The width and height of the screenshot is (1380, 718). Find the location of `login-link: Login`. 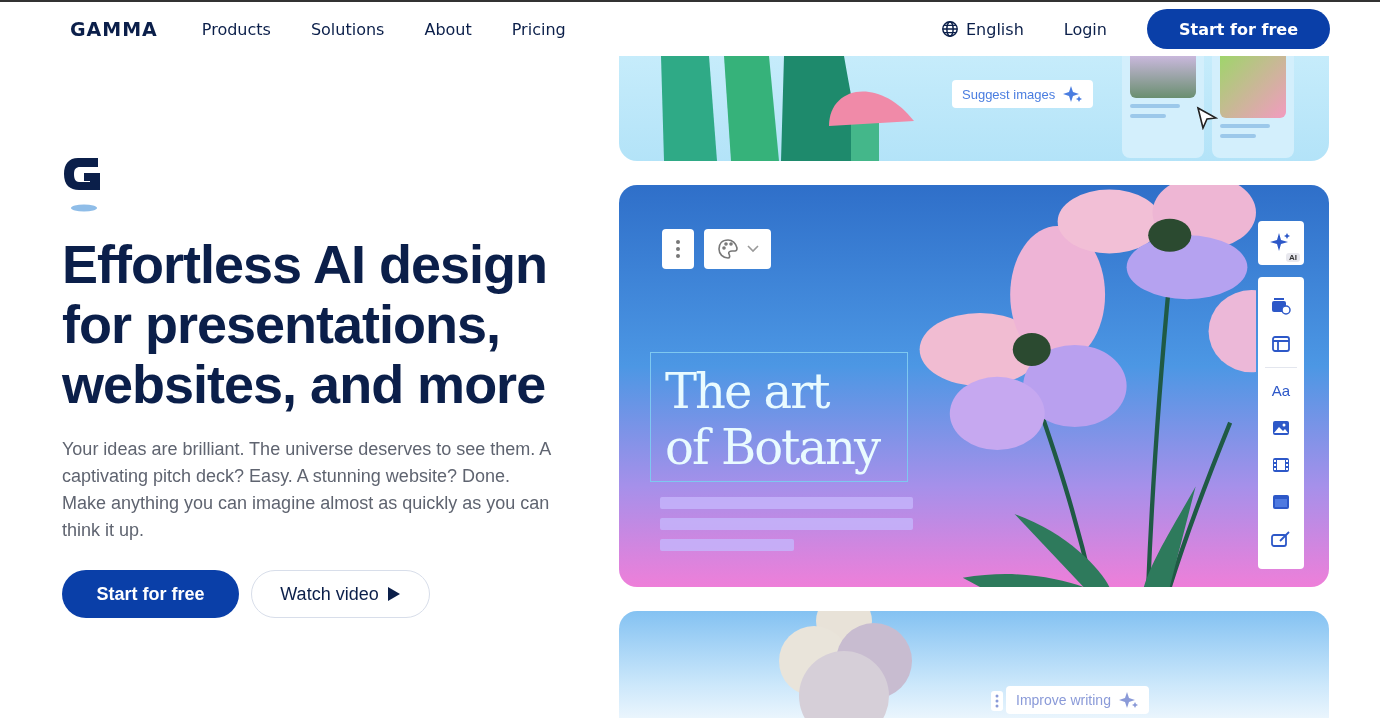

login-link: Login is located at coordinates (1085, 29).